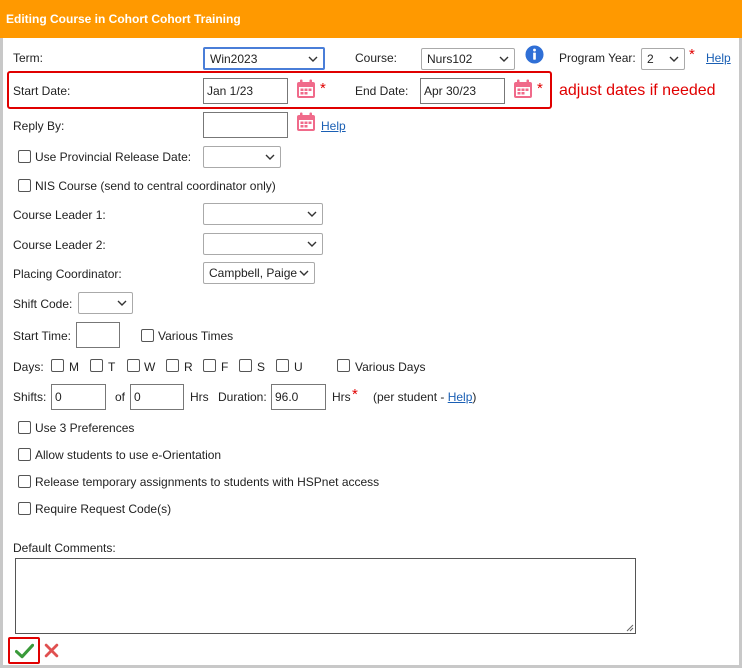  Describe the element at coordinates (67, 274) in the screenshot. I see `placing-coordinator-label: Placing Coordinator:` at that location.